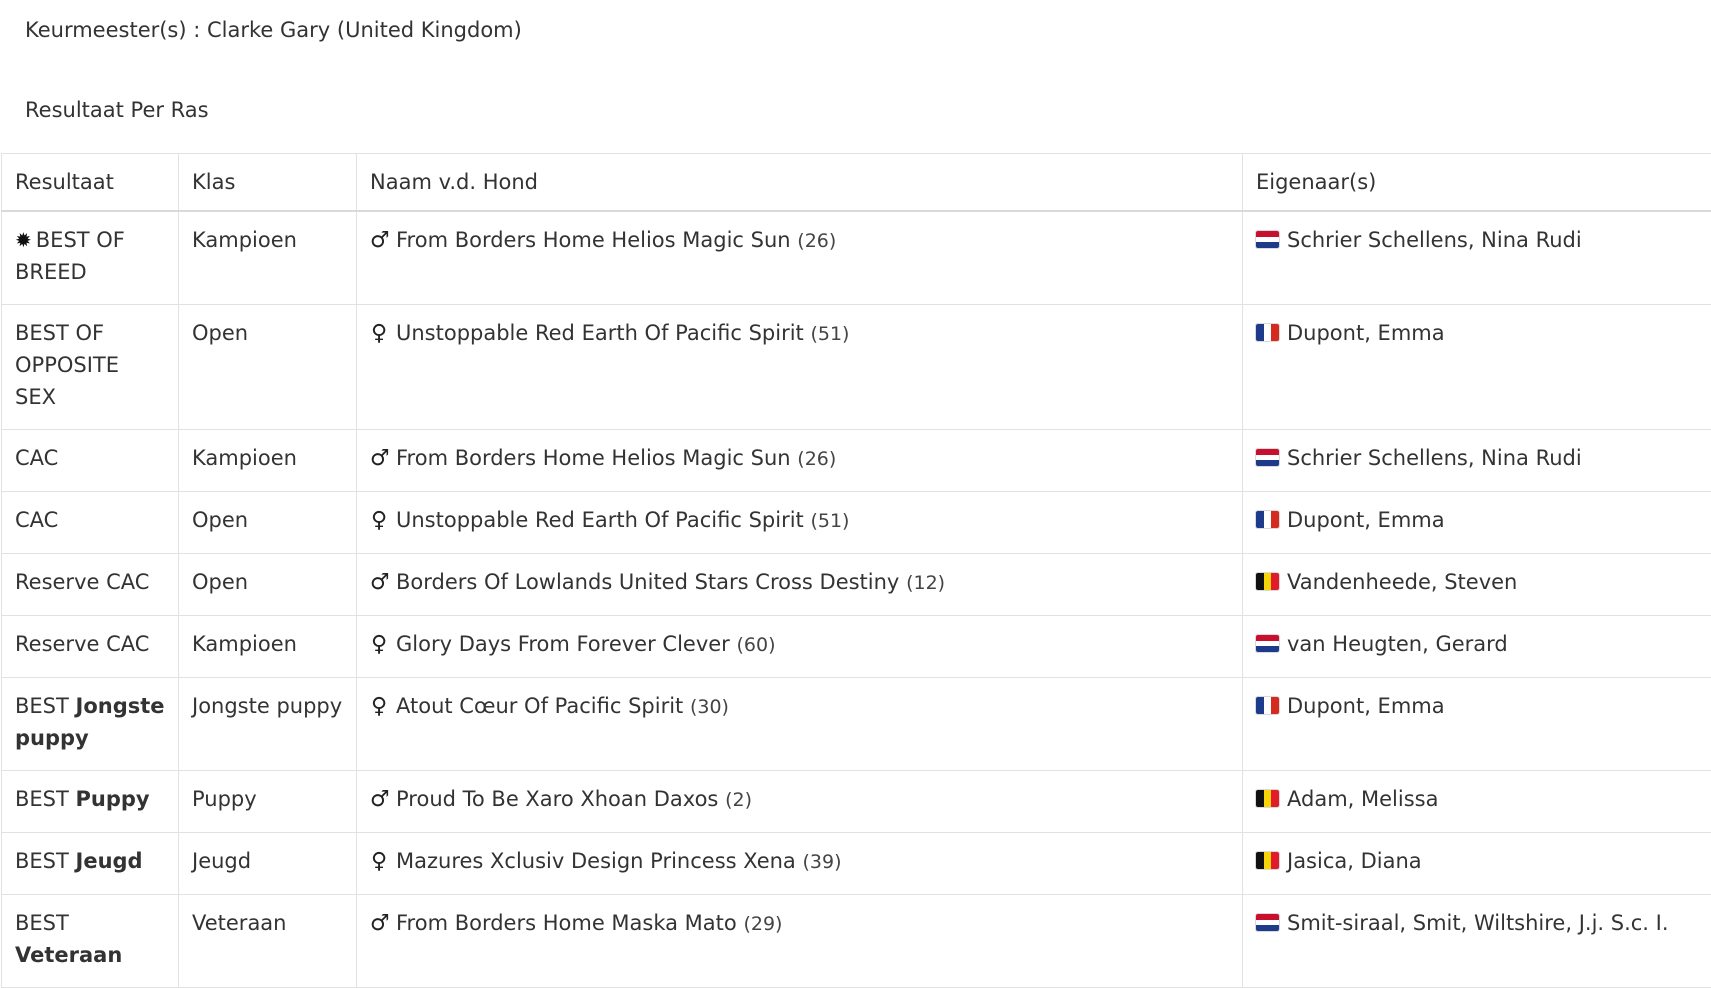 Image resolution: width=1711 pixels, height=988 pixels. I want to click on column-header-owners: Eigenaar(s), so click(1477, 183).